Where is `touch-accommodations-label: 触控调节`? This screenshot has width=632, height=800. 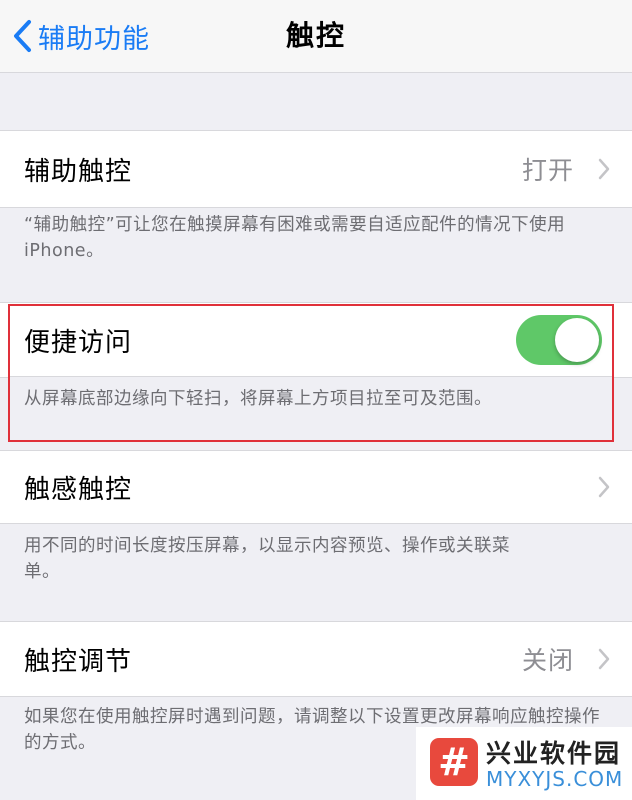 touch-accommodations-label: 触控调节 is located at coordinates (78, 661).